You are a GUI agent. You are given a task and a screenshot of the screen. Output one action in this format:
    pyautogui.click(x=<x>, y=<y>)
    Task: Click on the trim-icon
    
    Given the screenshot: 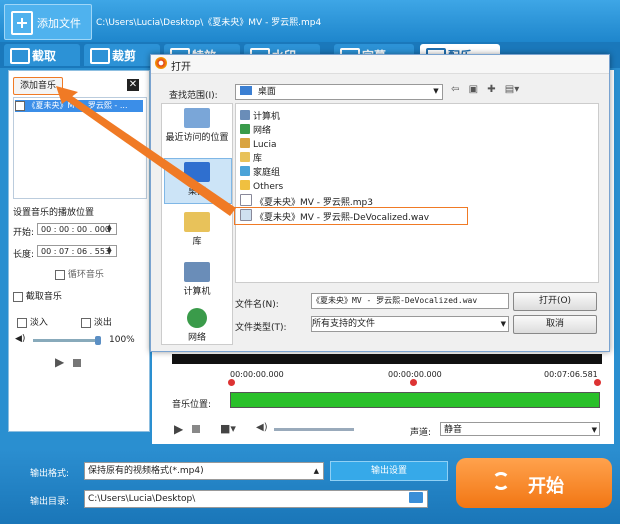 What is the action you would take?
    pyautogui.click(x=20, y=56)
    